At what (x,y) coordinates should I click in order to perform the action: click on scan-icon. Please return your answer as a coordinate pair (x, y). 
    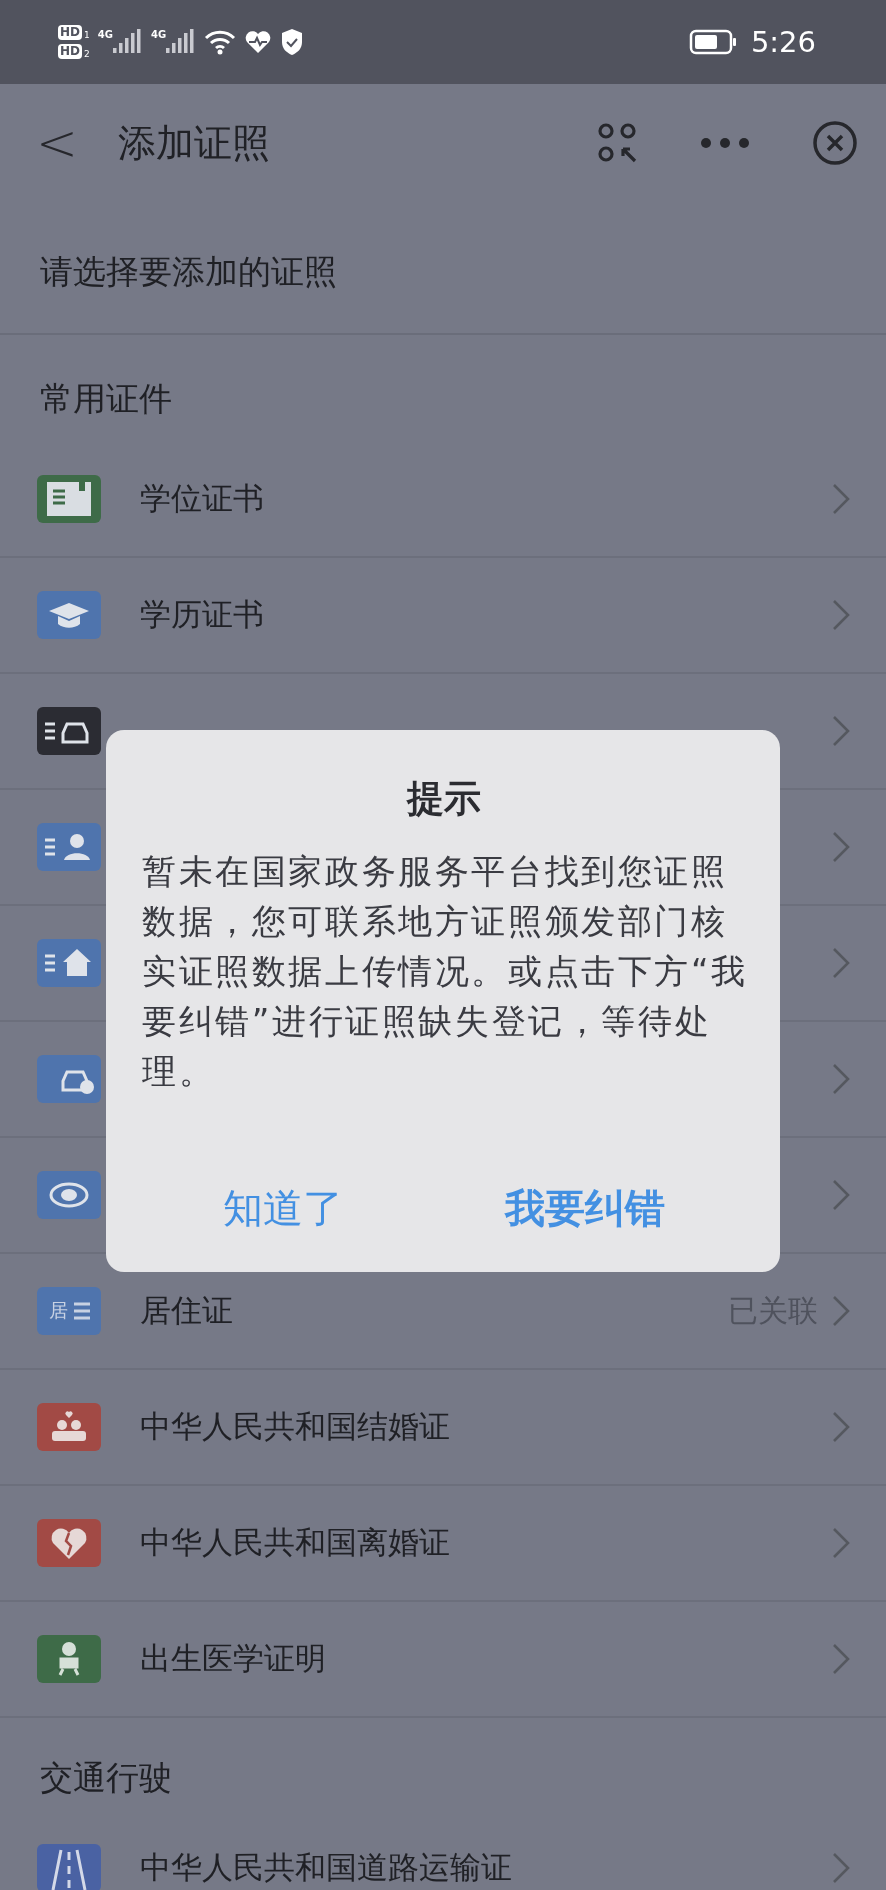
    Looking at the image, I should click on (618, 143).